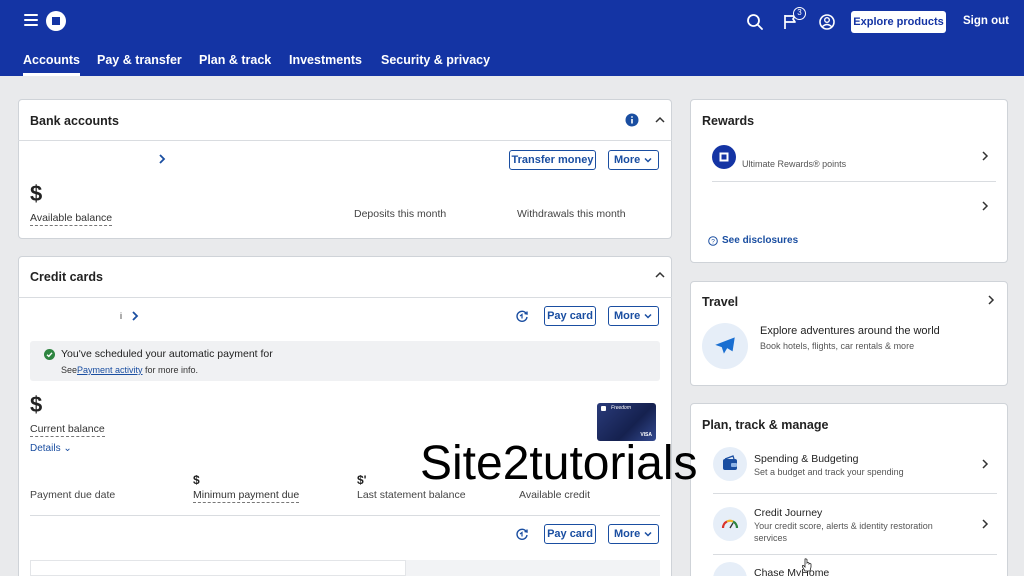 The image size is (1024, 576). I want to click on bank-more-button: More, so click(633, 160).